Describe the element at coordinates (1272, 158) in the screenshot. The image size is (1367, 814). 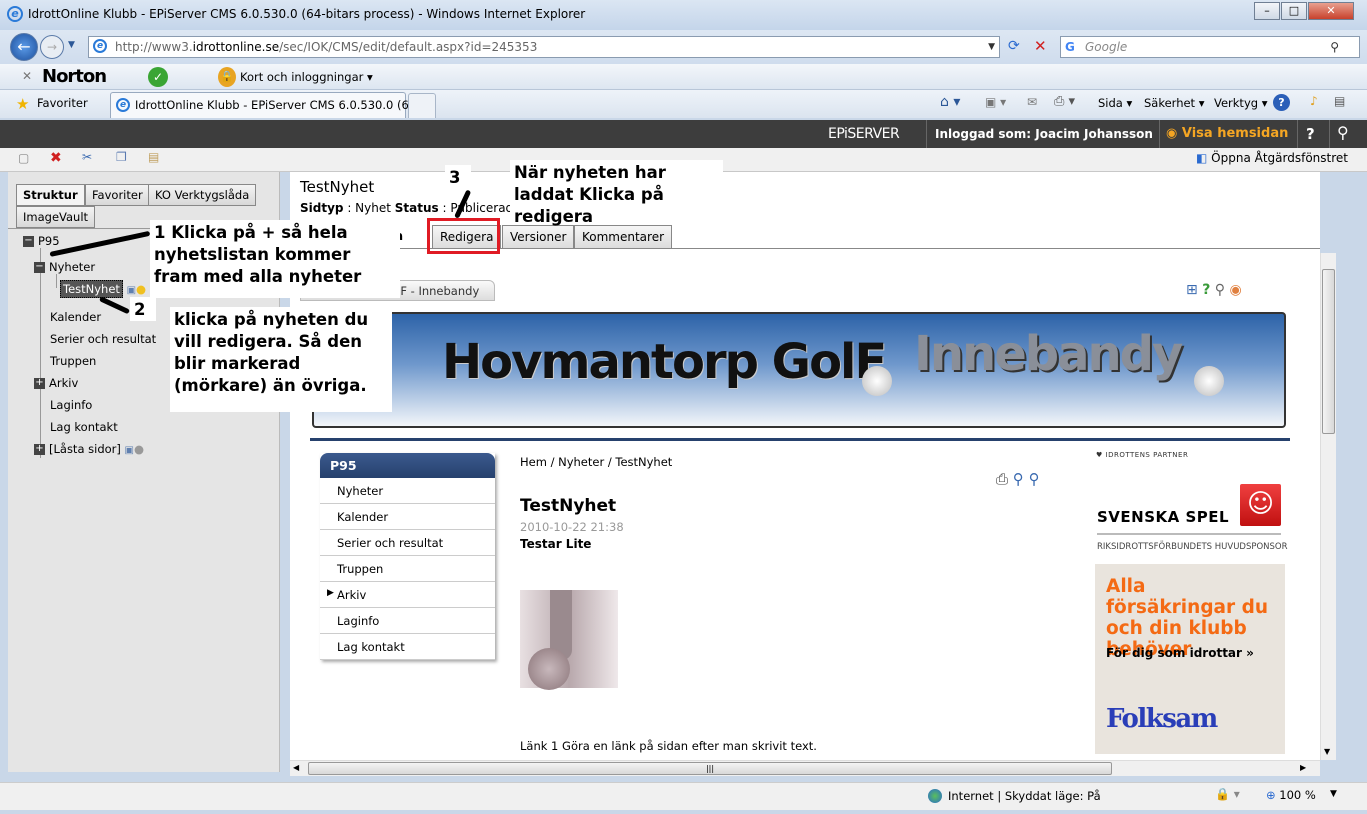
I see `action-window-button: ◧ Öppna Åtgärdsfönstret` at that location.